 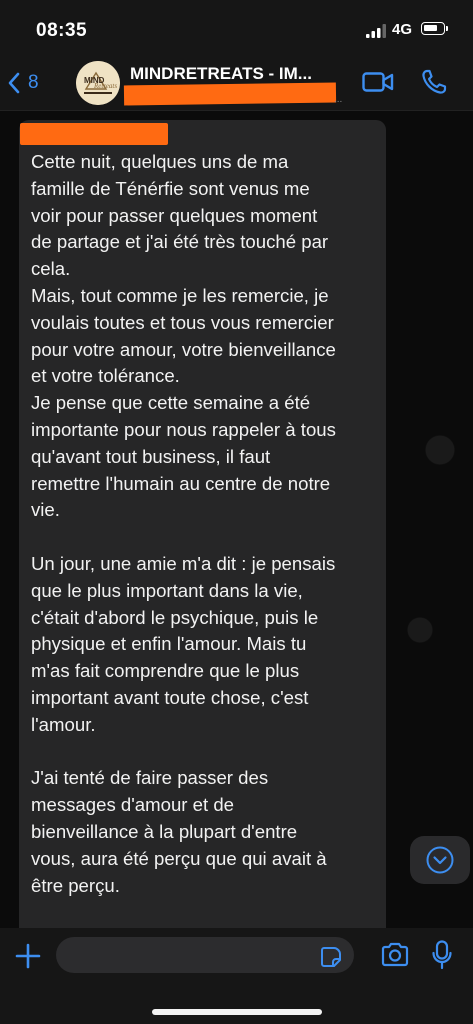 I want to click on chevron-down-icon, so click(x=440, y=860).